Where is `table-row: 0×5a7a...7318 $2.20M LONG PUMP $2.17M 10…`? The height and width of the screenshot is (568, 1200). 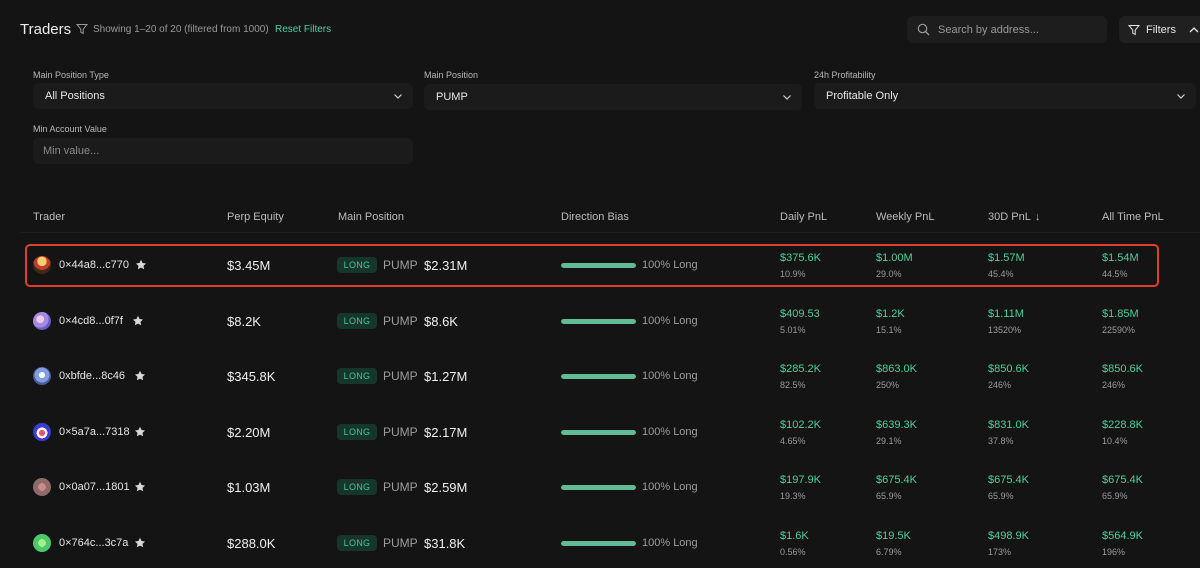
table-row: 0×5a7a...7318 $2.20M LONG PUMP $2.17M 10… is located at coordinates (610, 433).